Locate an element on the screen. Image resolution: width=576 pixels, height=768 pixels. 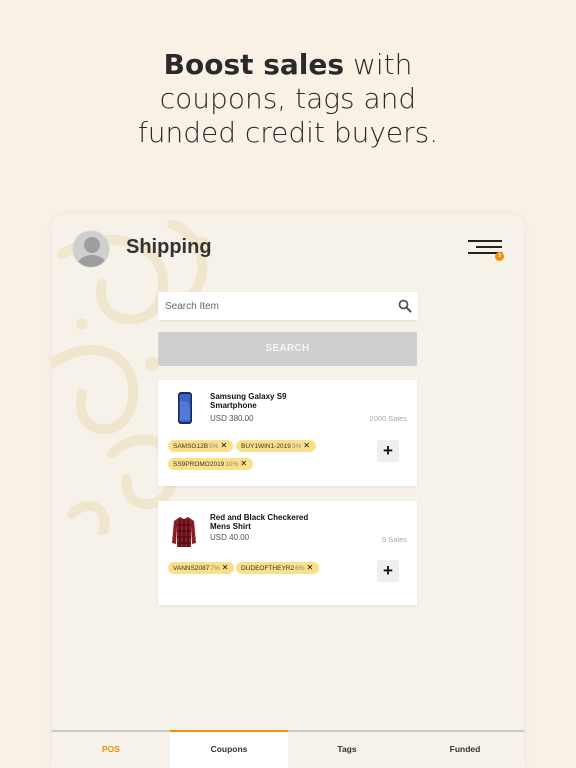
coupon-code: SS9PROMO2019 is located at coordinates (199, 464).